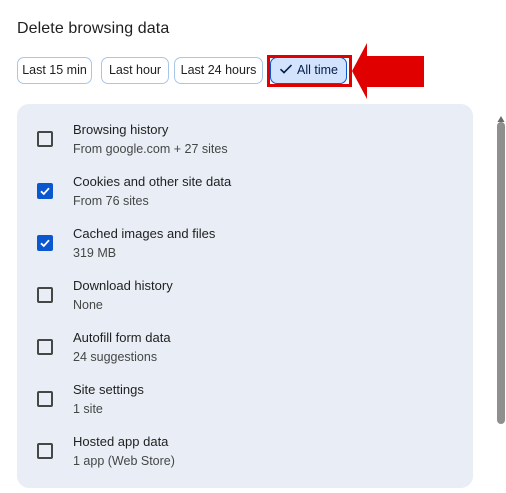 Image resolution: width=506 pixels, height=493 pixels. What do you see at coordinates (45, 347) in the screenshot?
I see `checkbox-autofill` at bounding box center [45, 347].